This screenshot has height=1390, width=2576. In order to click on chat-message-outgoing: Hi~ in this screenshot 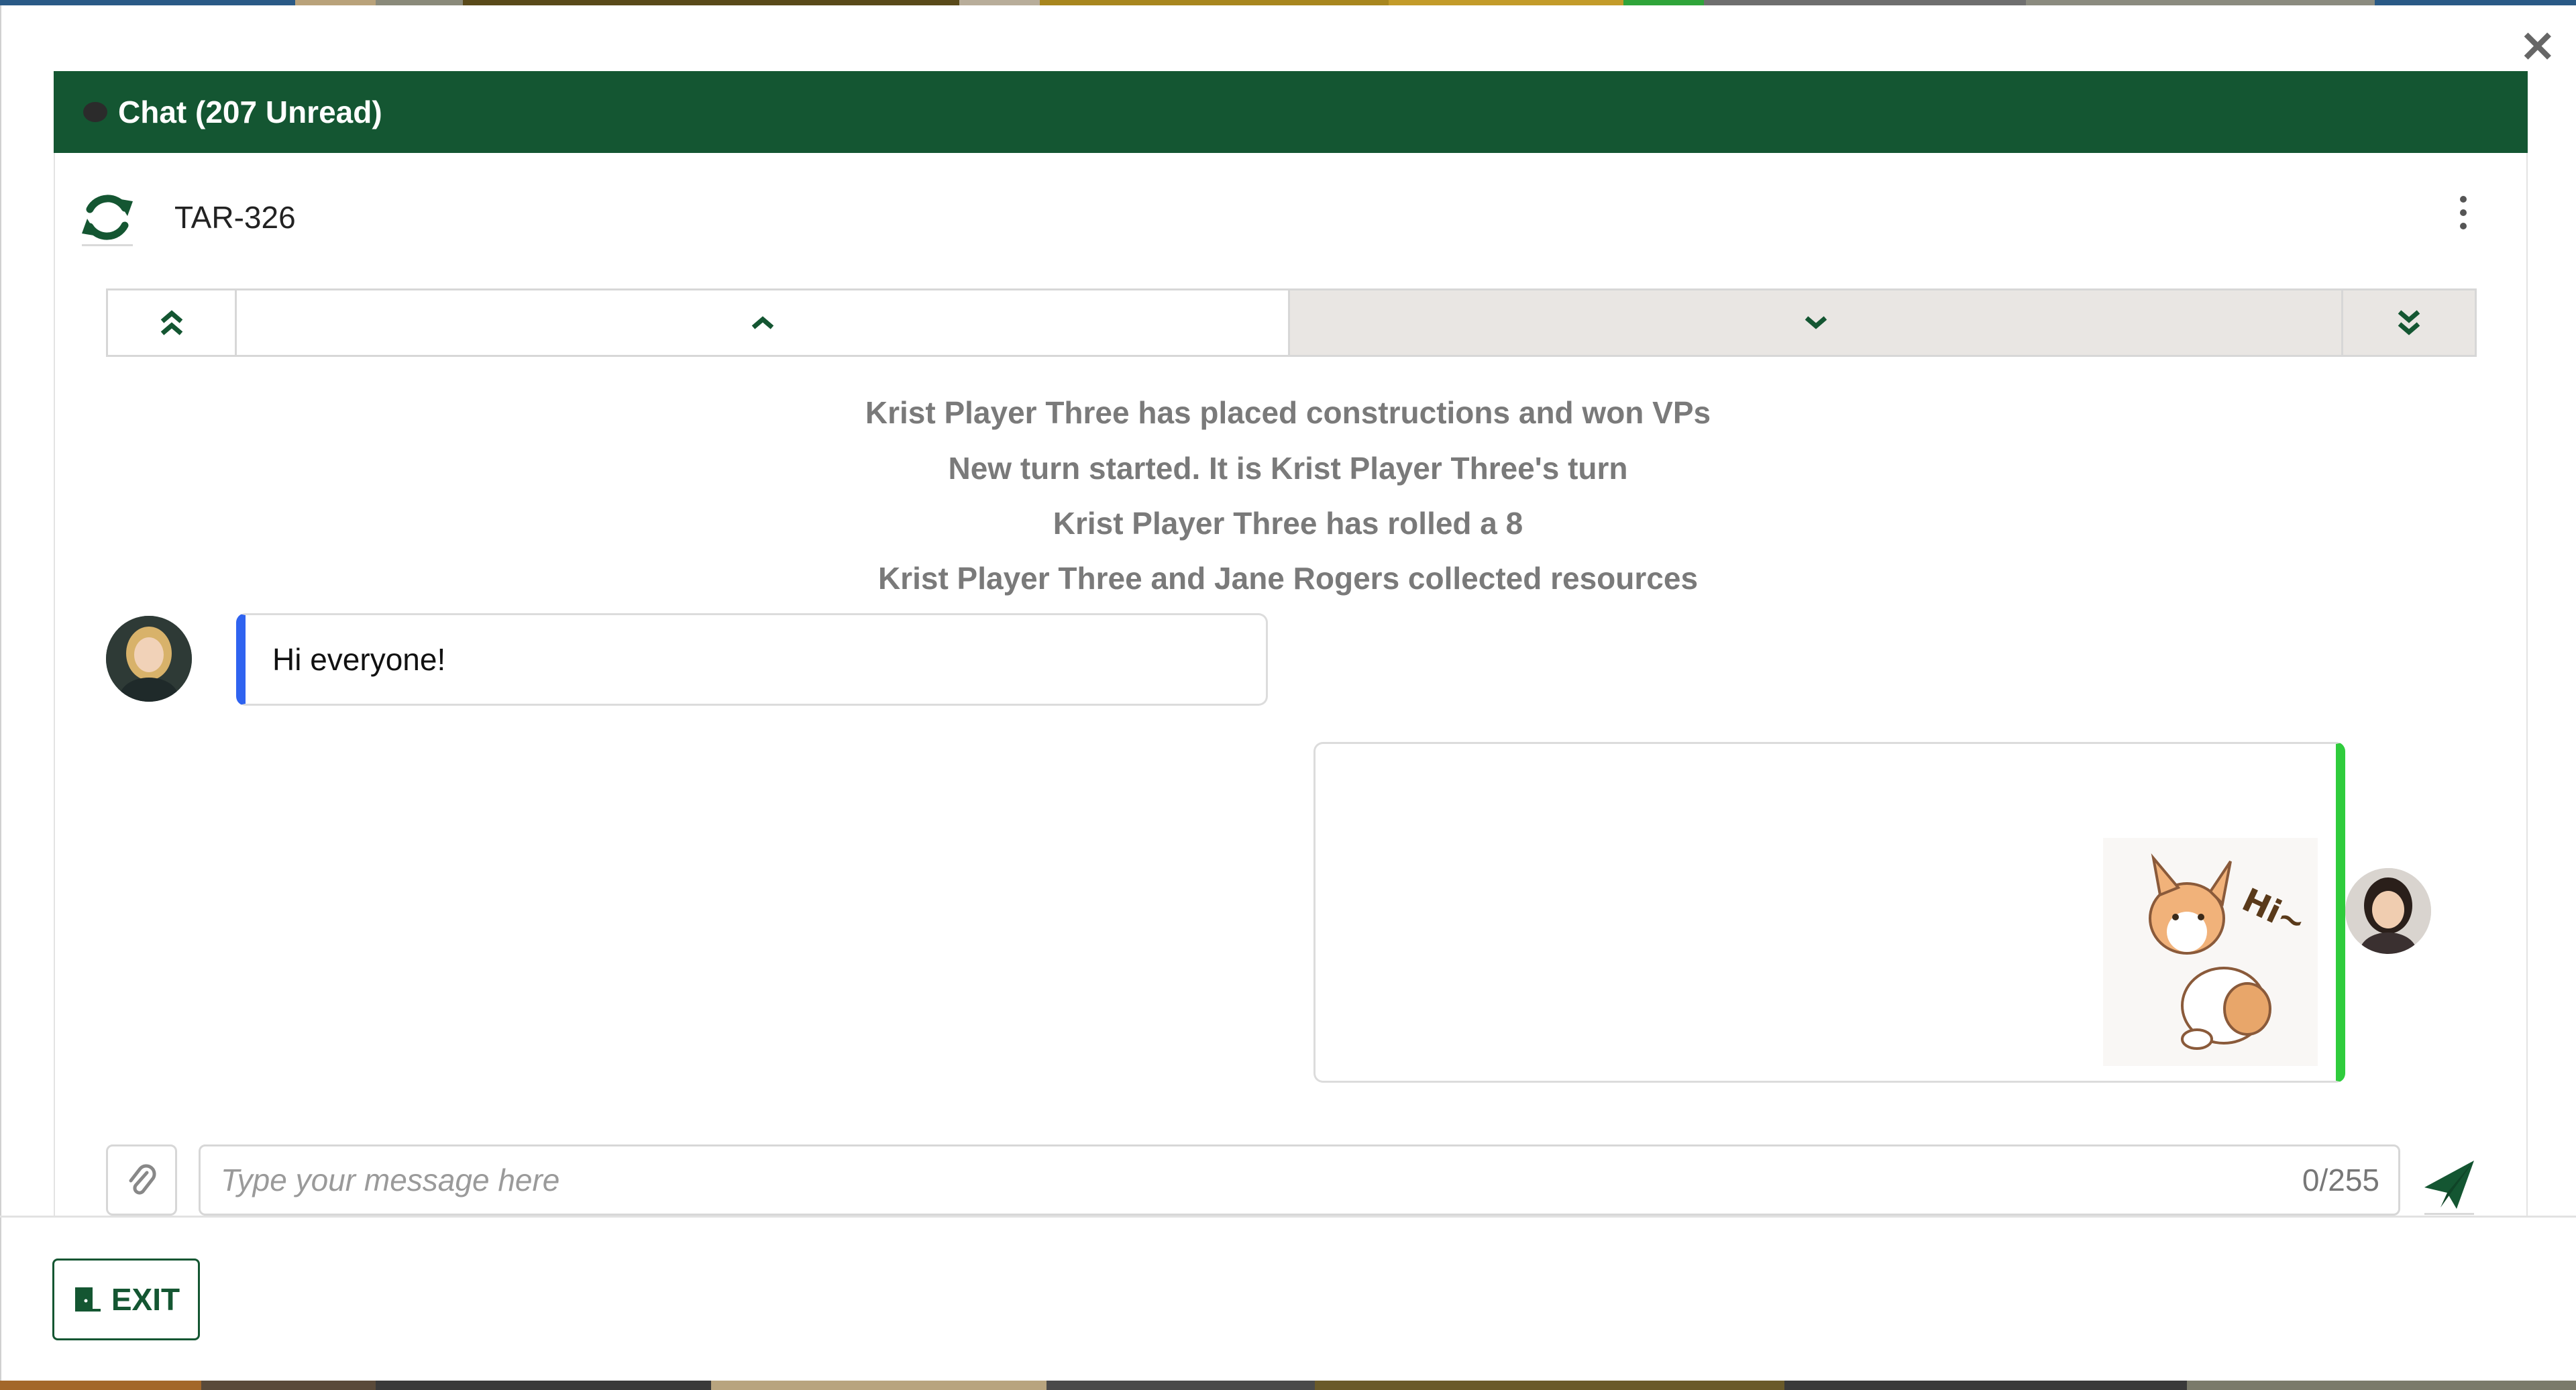, I will do `click(1829, 912)`.